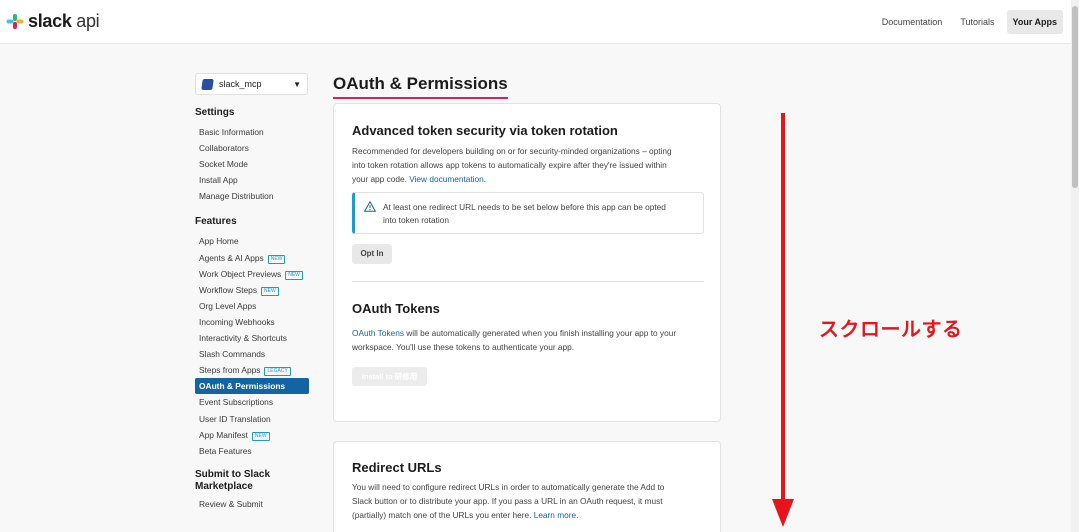  I want to click on warning-icon, so click(370, 206).